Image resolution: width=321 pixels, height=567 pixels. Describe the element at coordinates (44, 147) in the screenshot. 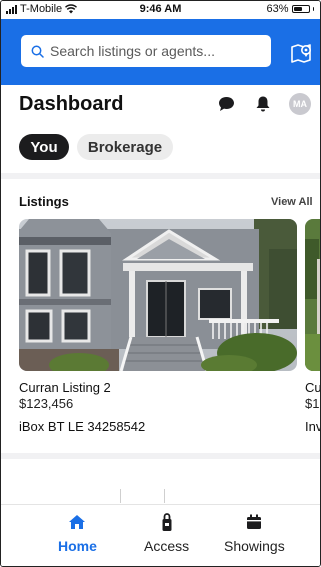

I see `toggle-you: You` at that location.